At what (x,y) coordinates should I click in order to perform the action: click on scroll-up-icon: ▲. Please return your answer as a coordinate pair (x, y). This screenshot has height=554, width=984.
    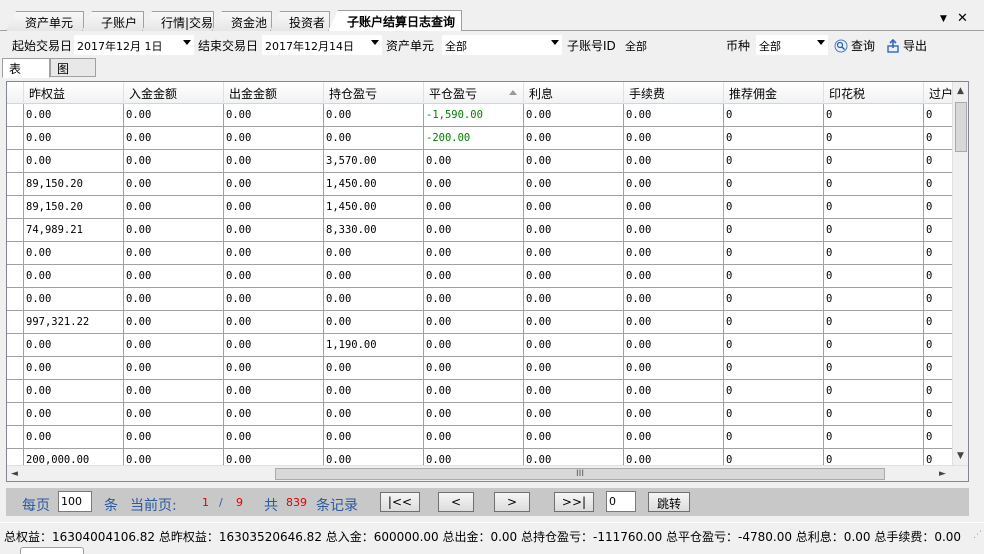
    Looking at the image, I should click on (960, 91).